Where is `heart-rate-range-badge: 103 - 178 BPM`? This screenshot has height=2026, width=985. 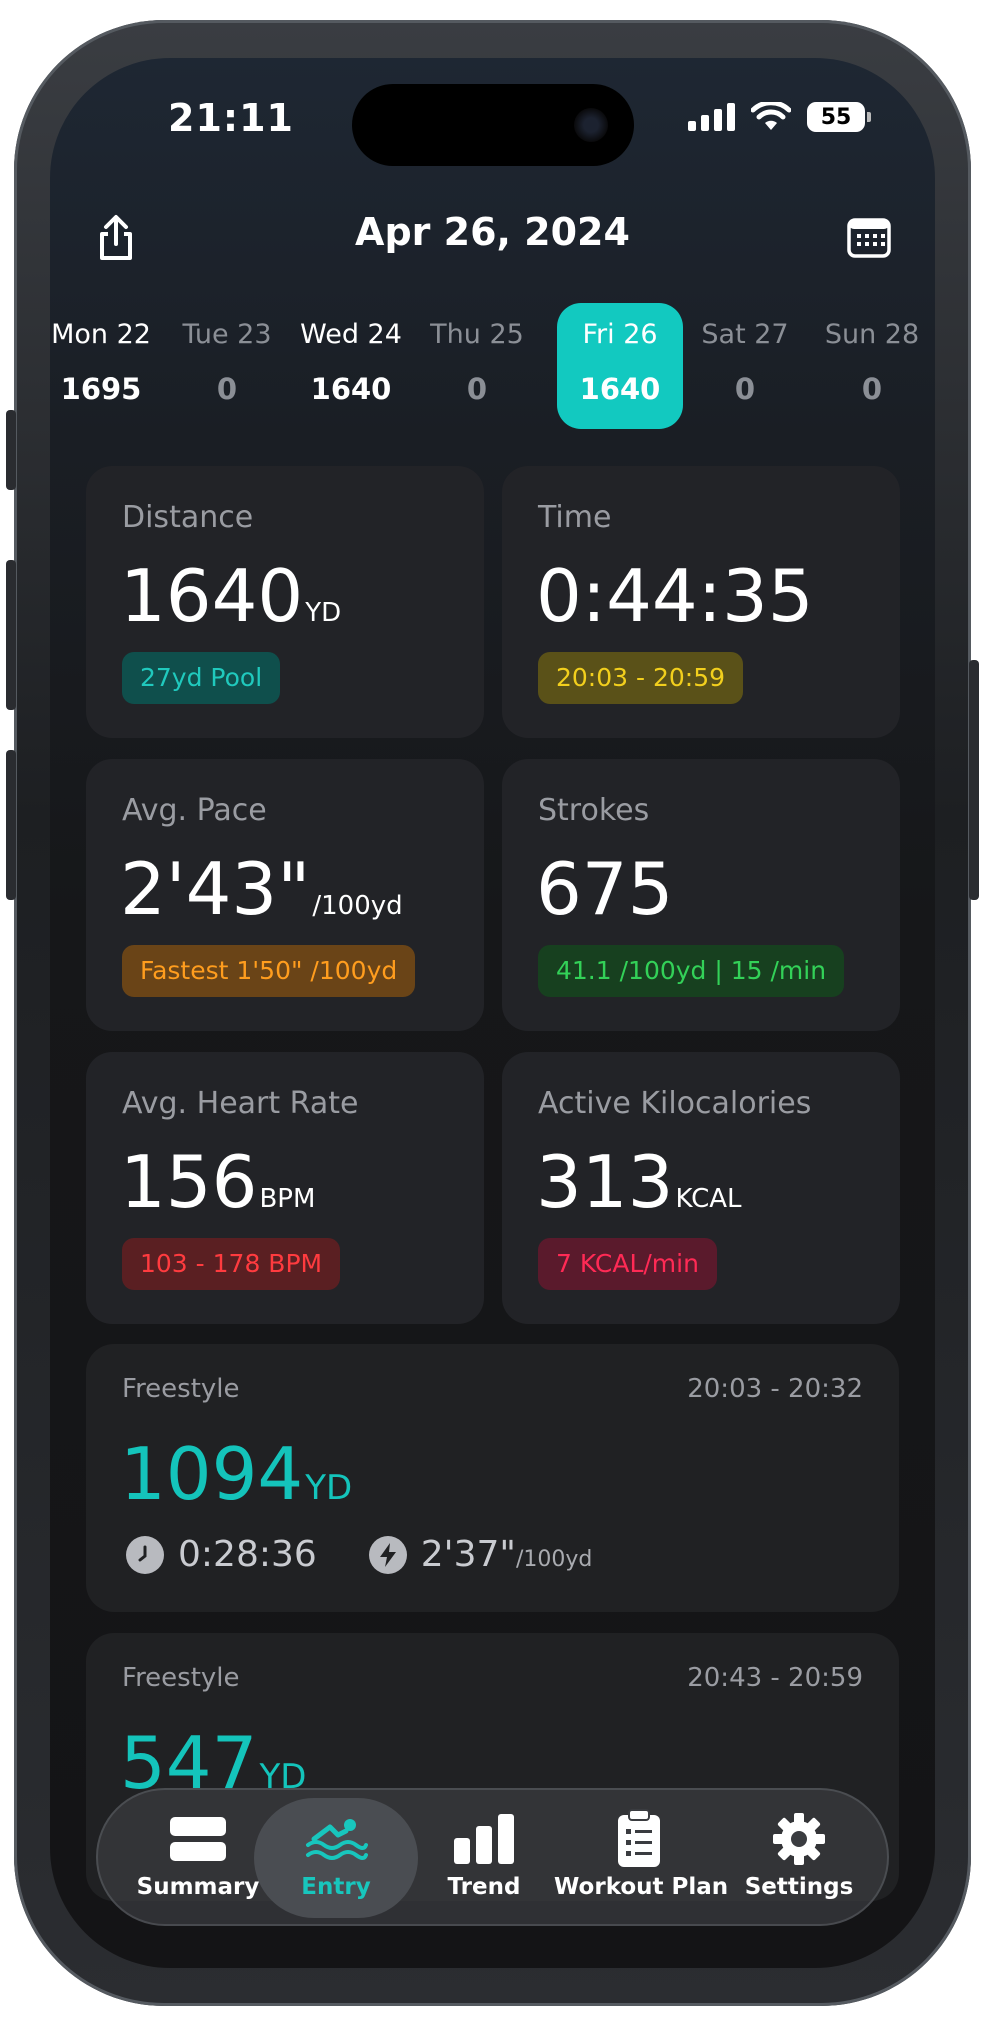 heart-rate-range-badge: 103 - 178 BPM is located at coordinates (231, 1264).